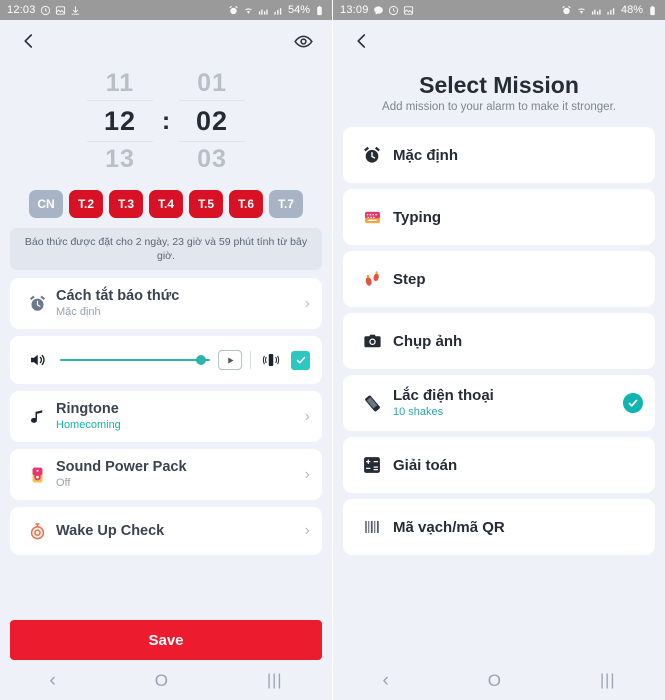  I want to click on minute-prev: 01, so click(212, 83).